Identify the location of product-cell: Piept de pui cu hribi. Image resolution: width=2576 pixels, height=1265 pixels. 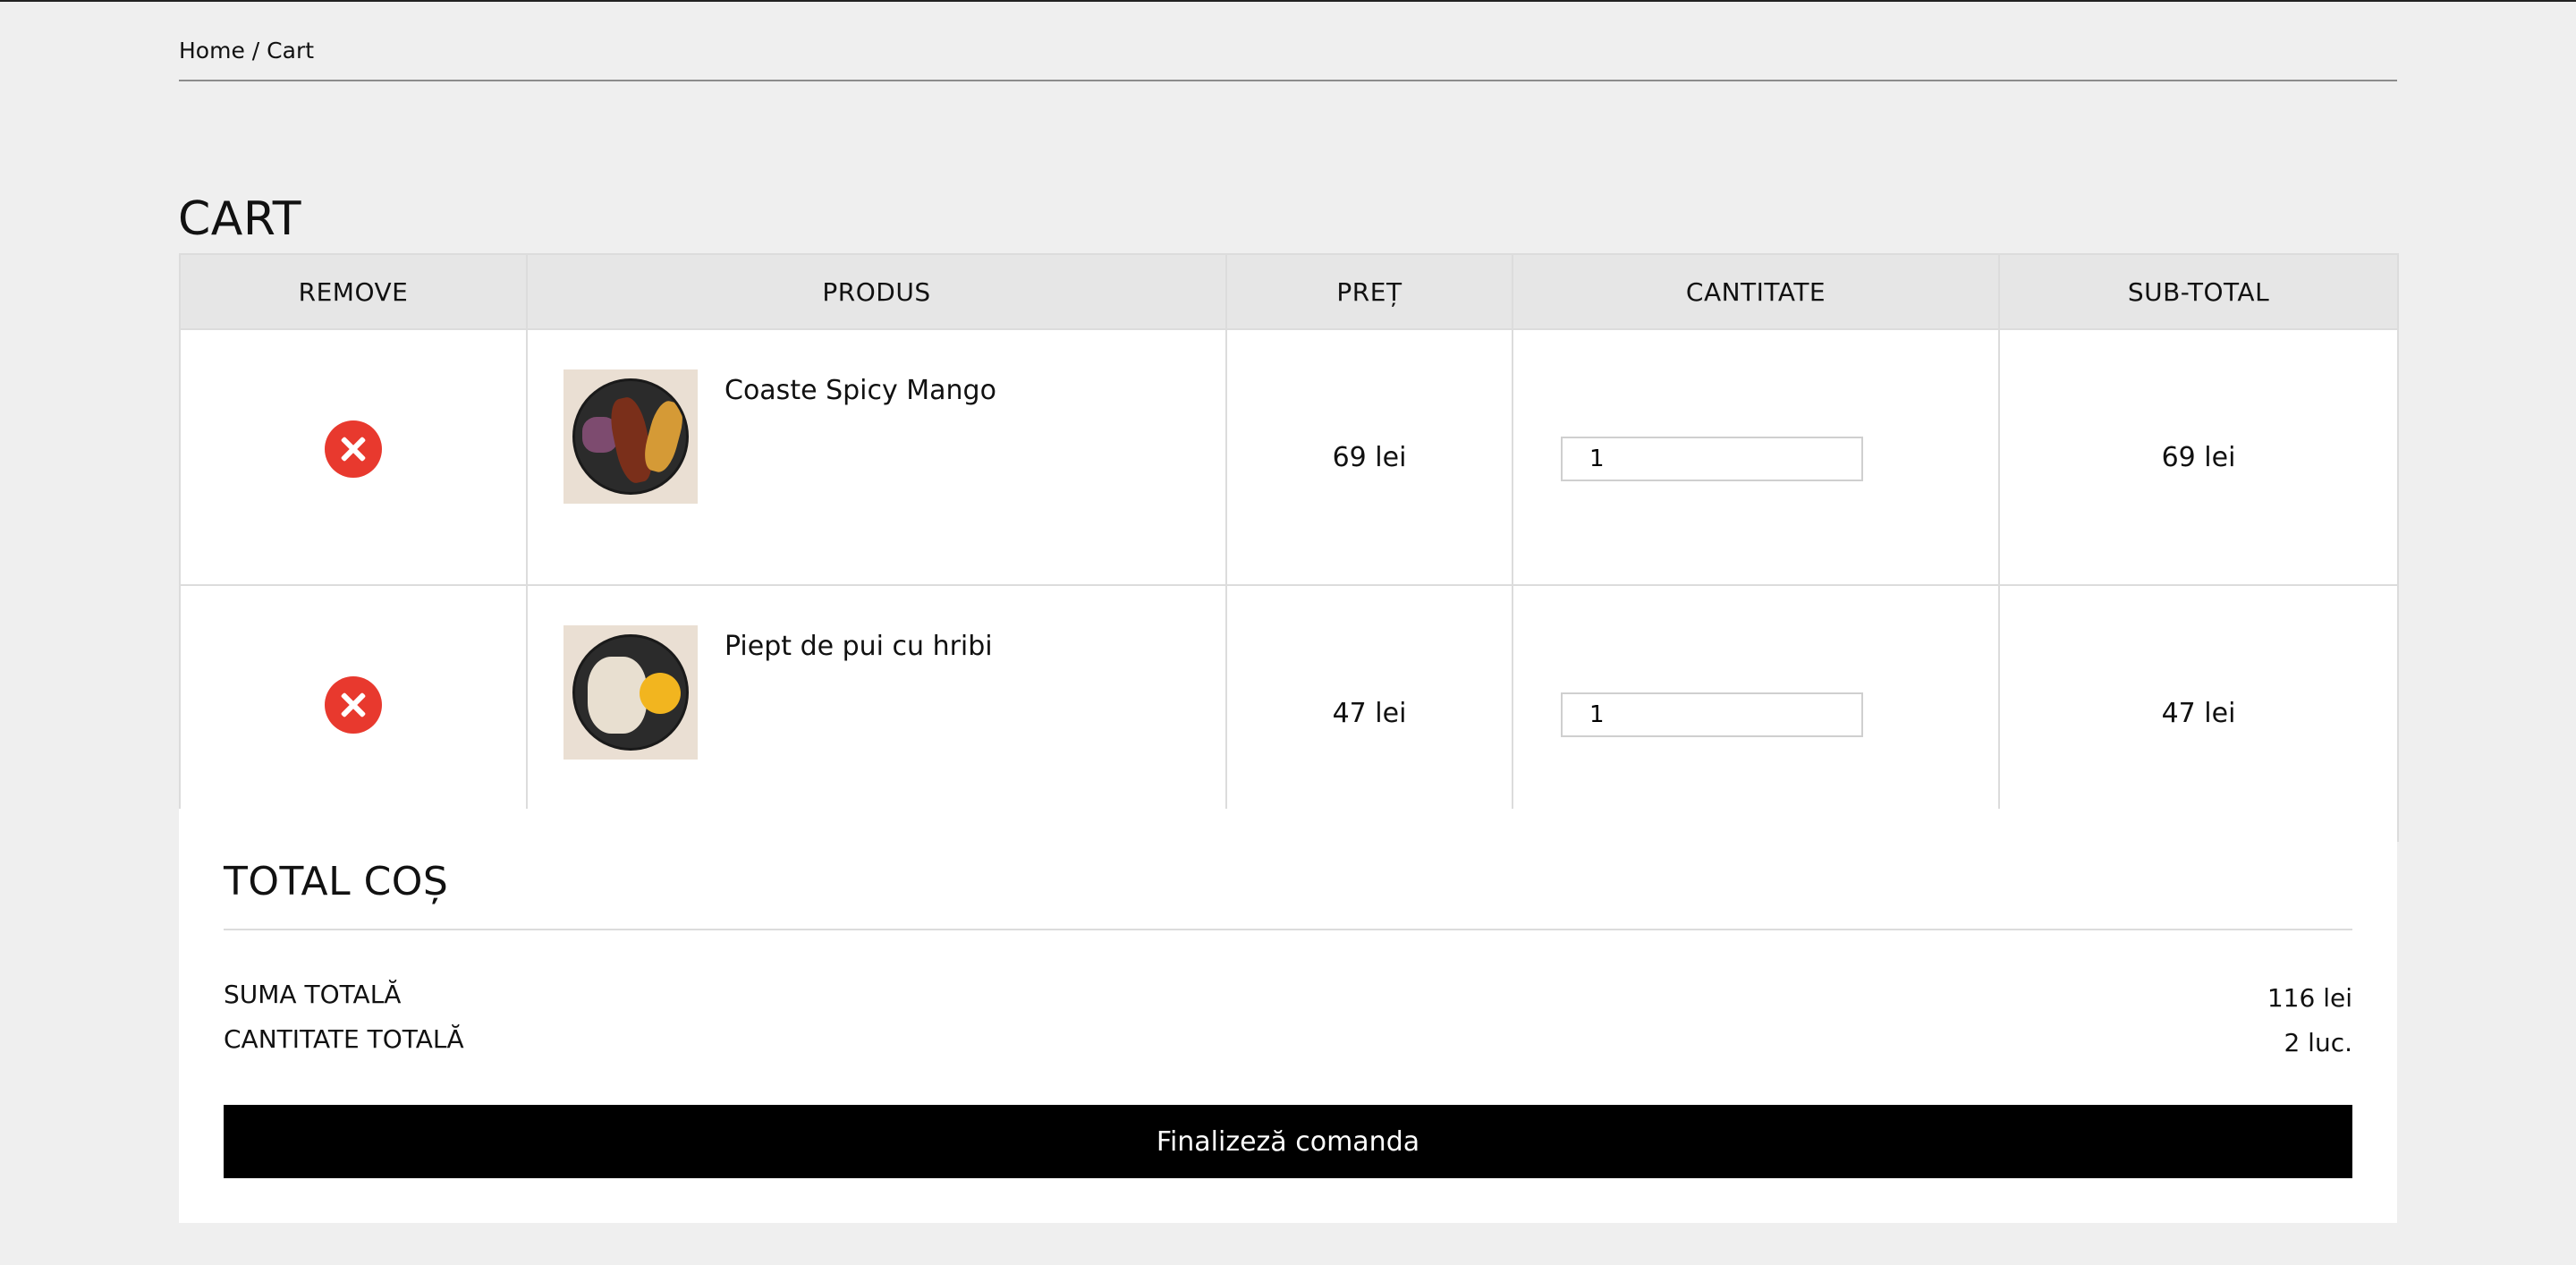
(876, 713).